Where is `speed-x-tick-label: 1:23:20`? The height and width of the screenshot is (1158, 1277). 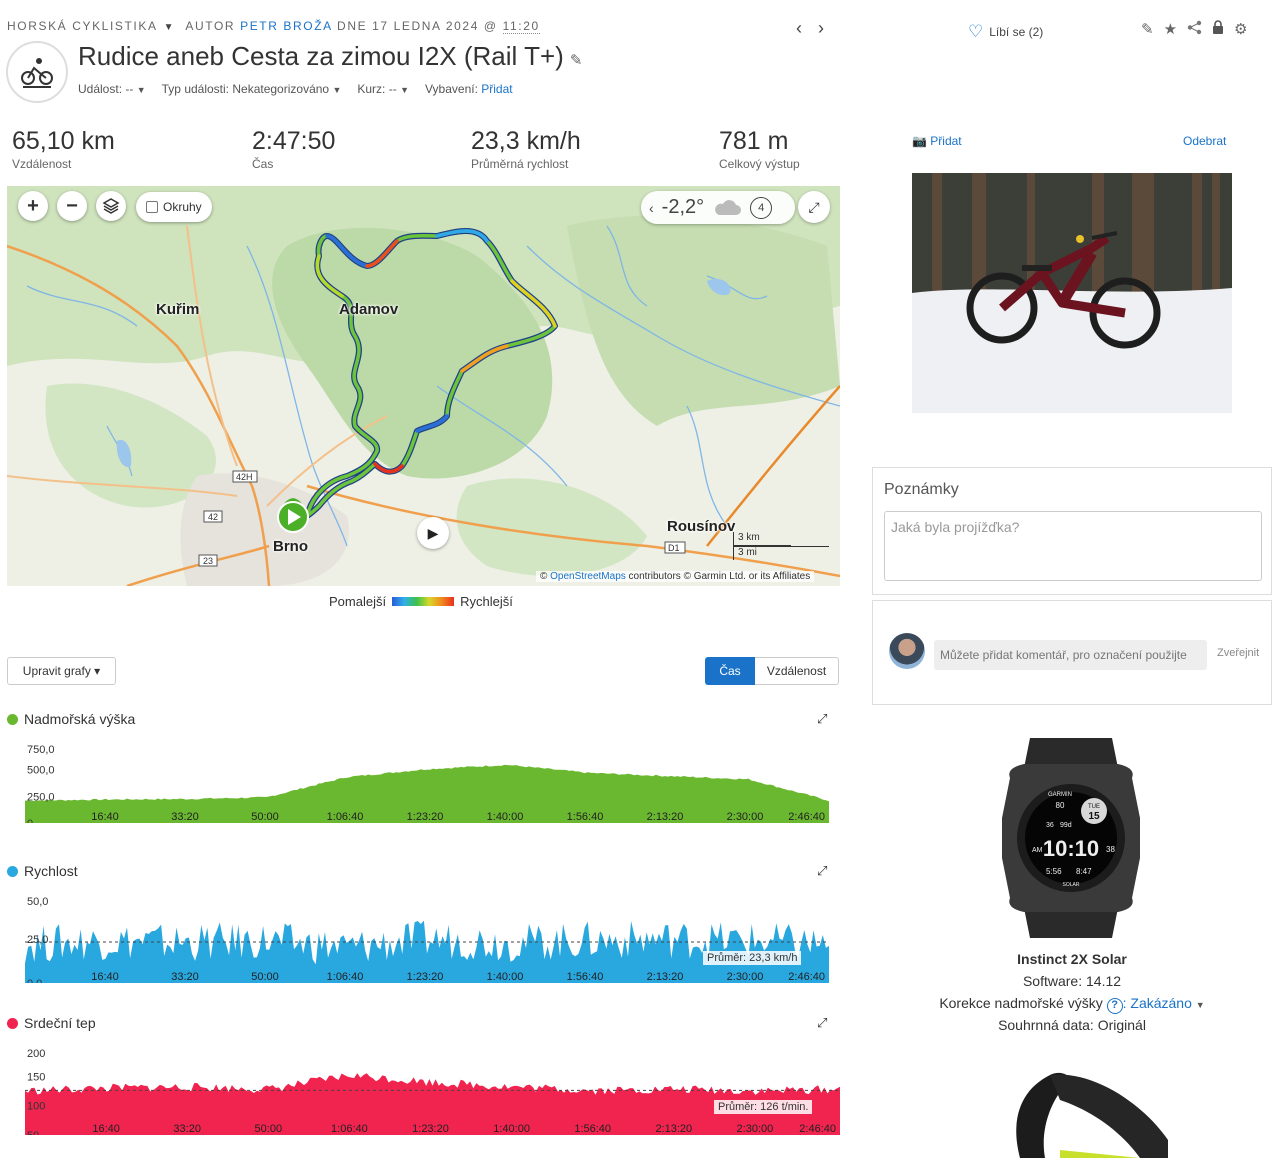 speed-x-tick-label: 1:23:20 is located at coordinates (425, 977).